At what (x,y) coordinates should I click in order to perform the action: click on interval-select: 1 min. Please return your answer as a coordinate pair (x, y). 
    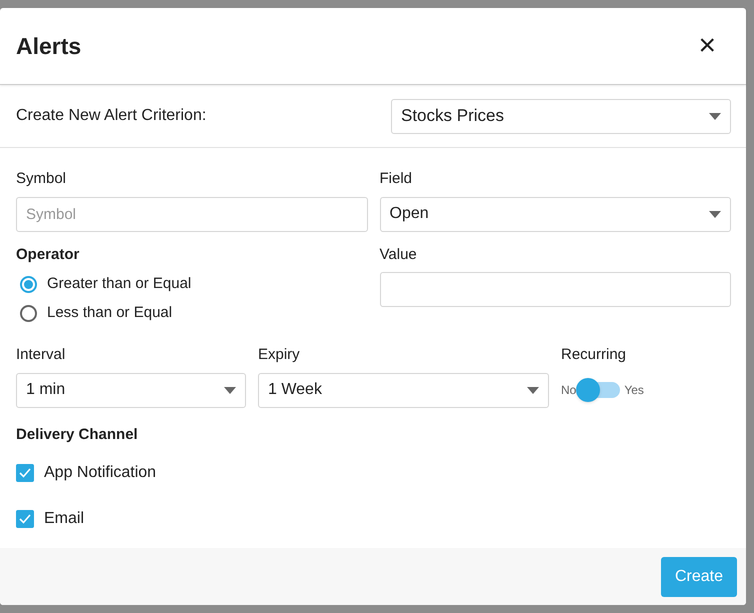
    Looking at the image, I should click on (131, 390).